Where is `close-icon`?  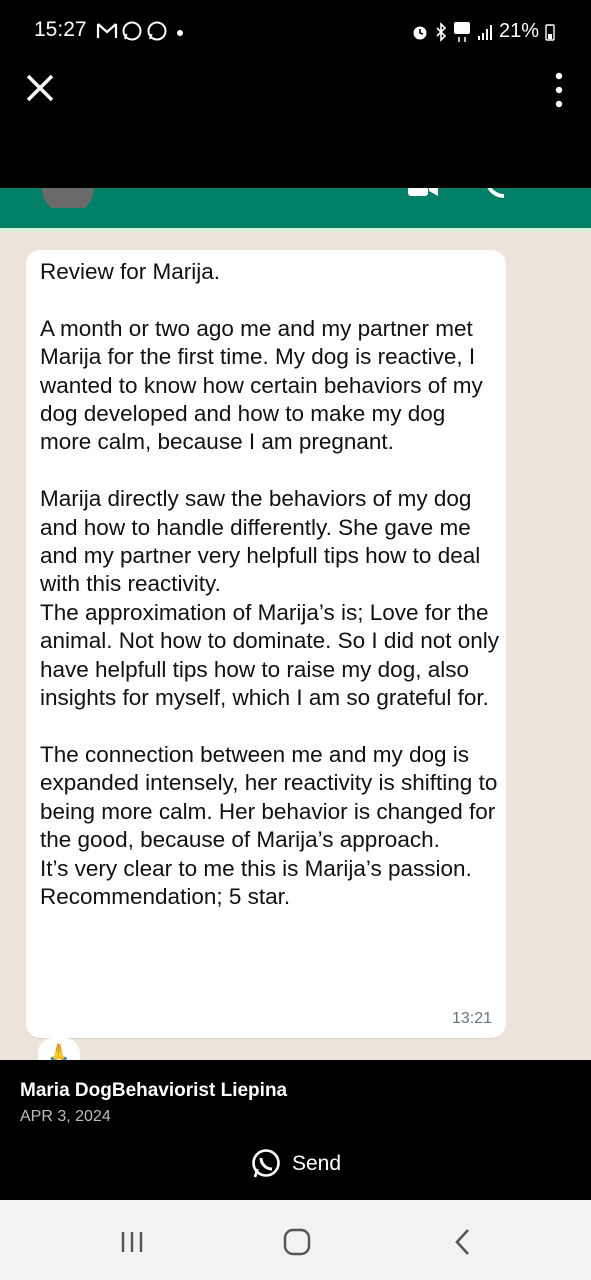
close-icon is located at coordinates (40, 88).